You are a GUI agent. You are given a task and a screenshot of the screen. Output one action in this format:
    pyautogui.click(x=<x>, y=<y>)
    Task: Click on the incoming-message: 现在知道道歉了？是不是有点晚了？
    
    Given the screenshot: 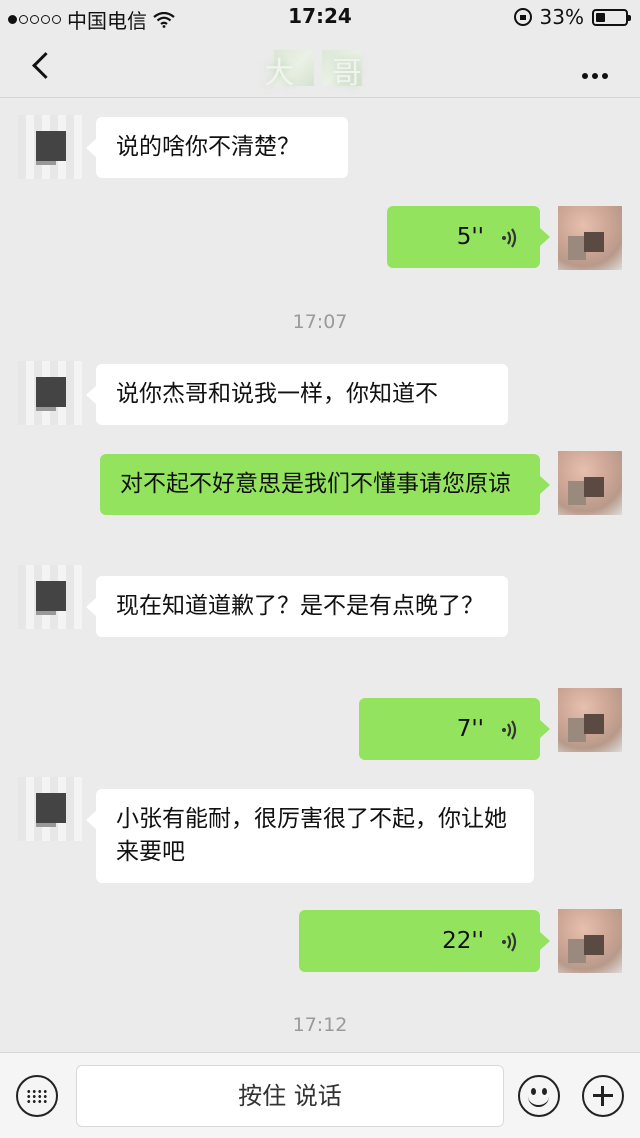 What is the action you would take?
    pyautogui.click(x=297, y=606)
    